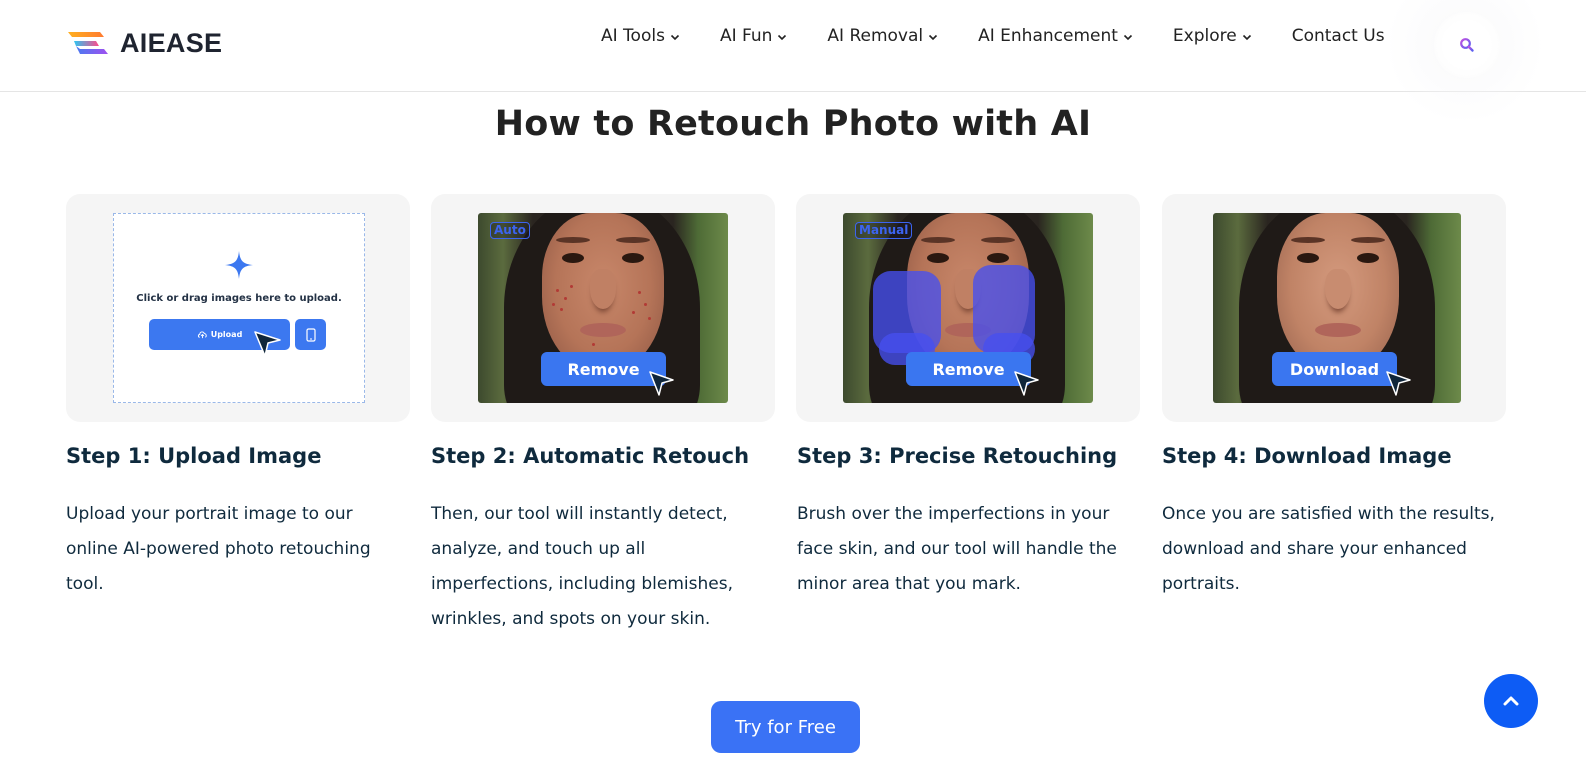 Image resolution: width=1586 pixels, height=765 pixels. I want to click on scroll-to-top-button, so click(1511, 701).